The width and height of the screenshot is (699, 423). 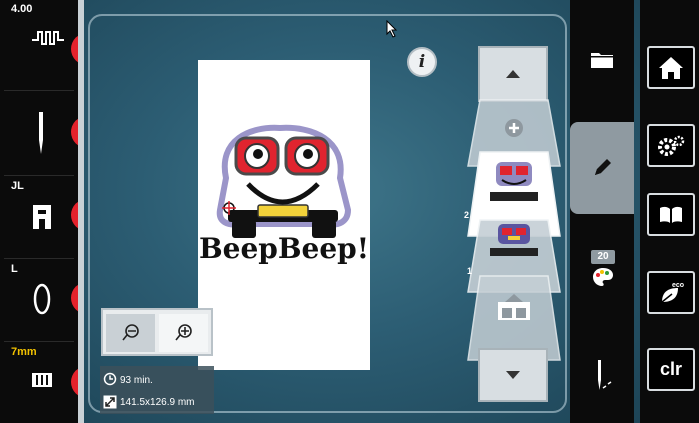 I want to click on layer-cards, so click(x=514, y=231).